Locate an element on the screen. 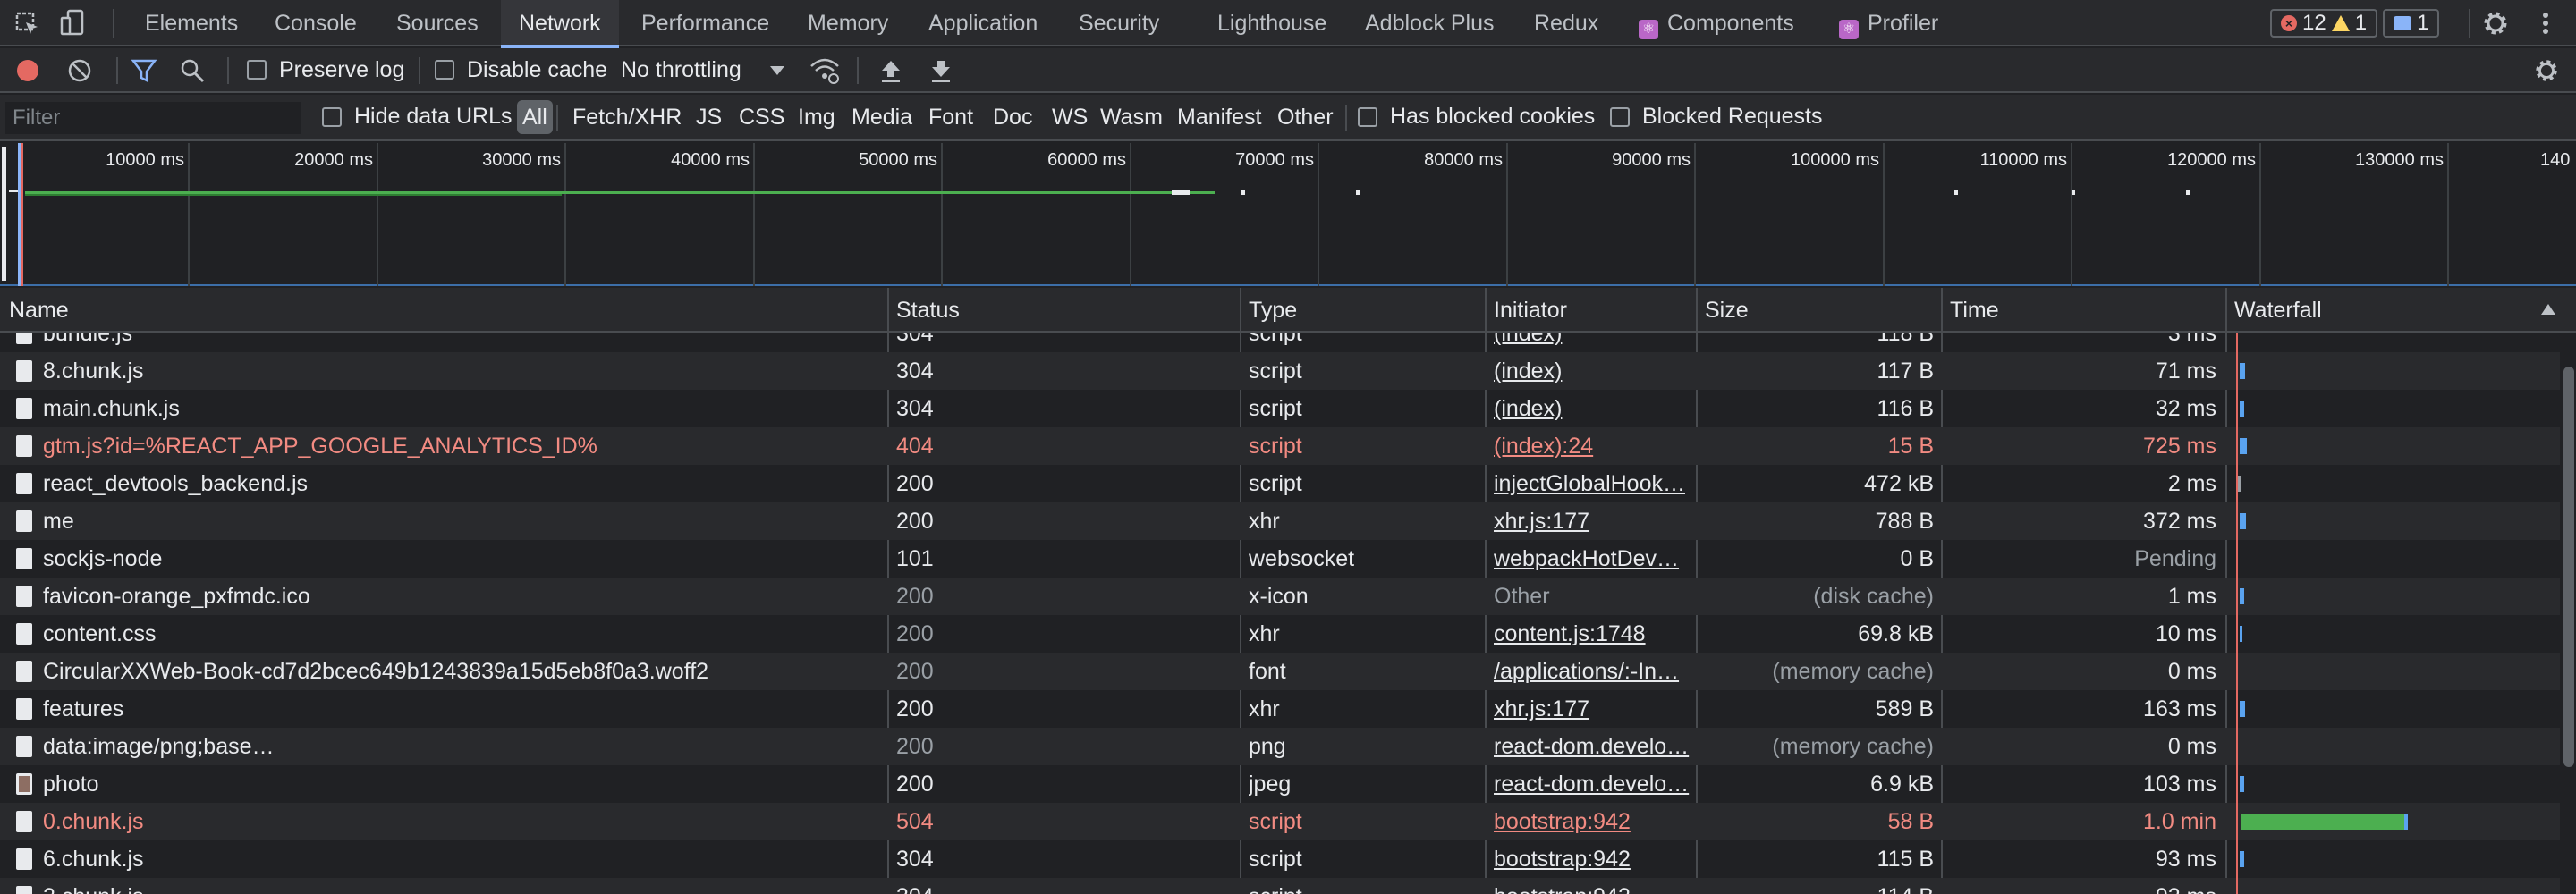  column-header-name: Name is located at coordinates (34, 311).